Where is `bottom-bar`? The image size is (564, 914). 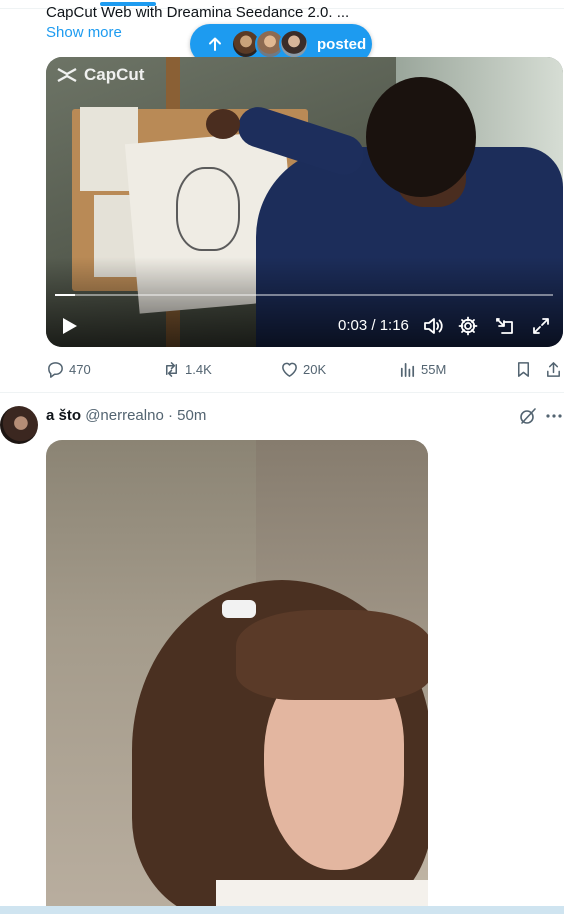 bottom-bar is located at coordinates (282, 910).